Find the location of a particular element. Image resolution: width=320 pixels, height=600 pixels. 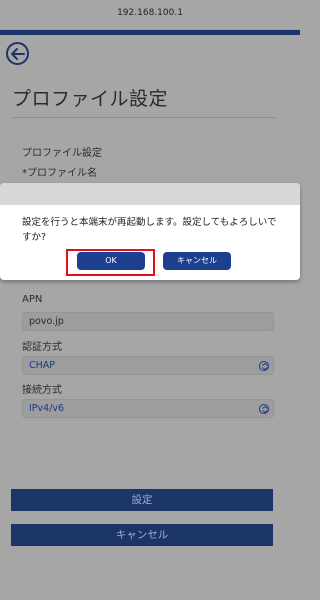

submit-button: 設定 is located at coordinates (142, 500).